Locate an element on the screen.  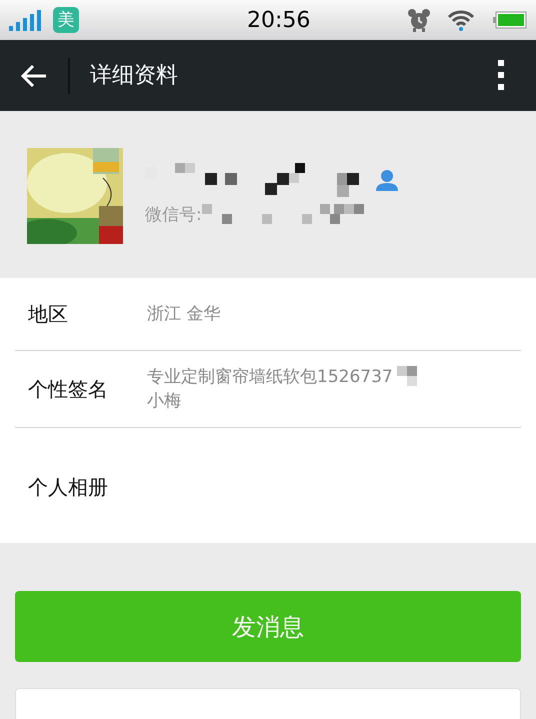
detail-row: 地区 浙江 金华 is located at coordinates (268, 314).